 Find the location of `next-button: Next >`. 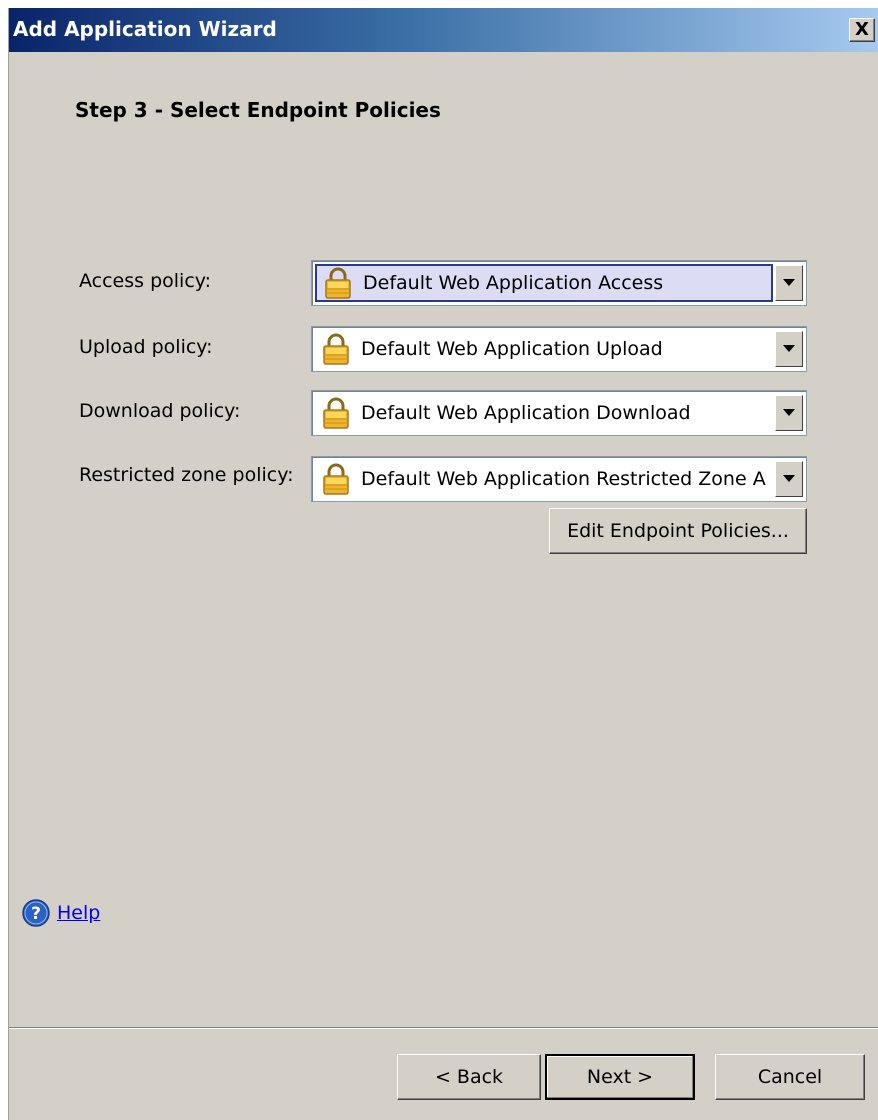

next-button: Next > is located at coordinates (620, 1077).